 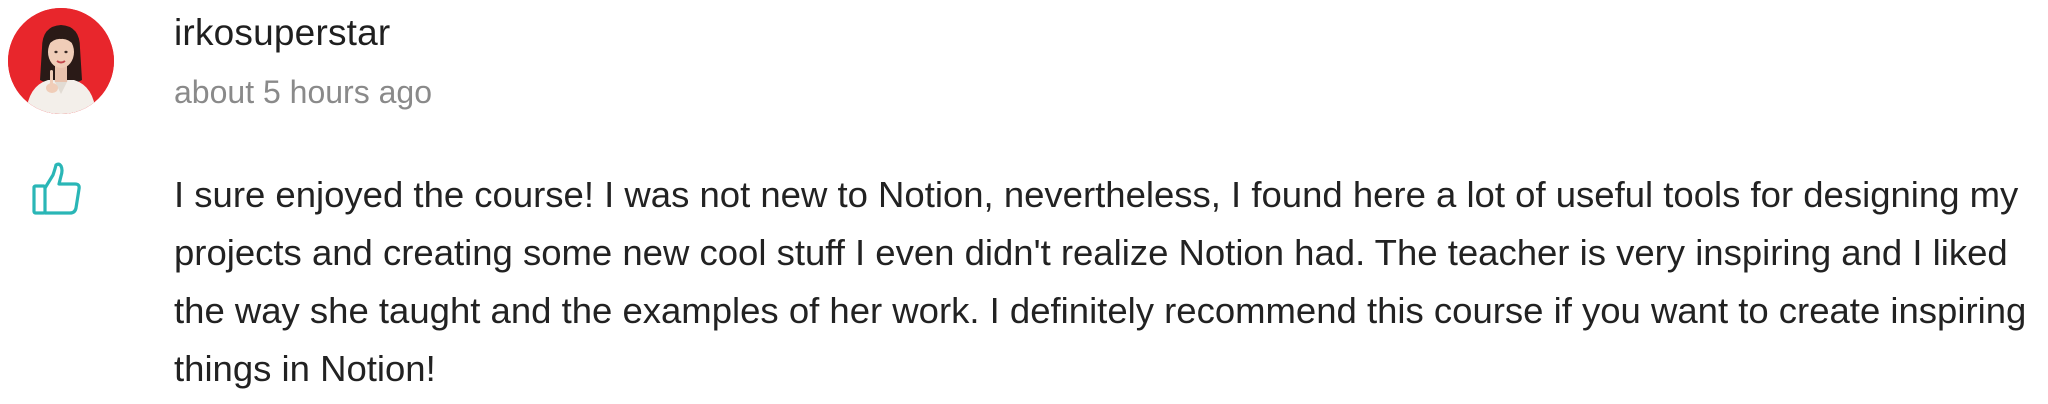 What do you see at coordinates (303, 92) in the screenshot?
I see `review-timestamp: about 5 hours ago` at bounding box center [303, 92].